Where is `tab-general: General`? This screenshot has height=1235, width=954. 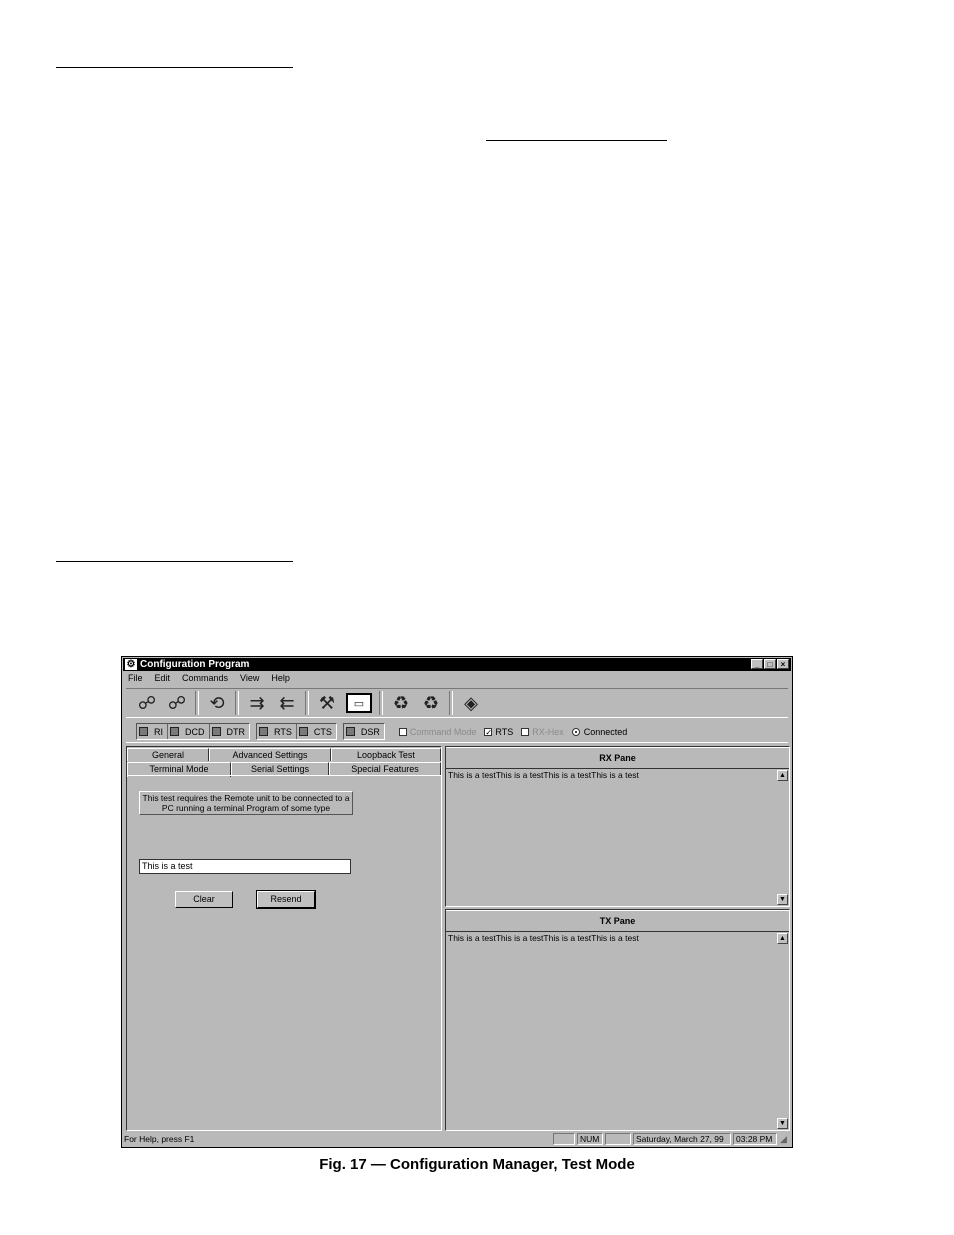
tab-general: General is located at coordinates (168, 754).